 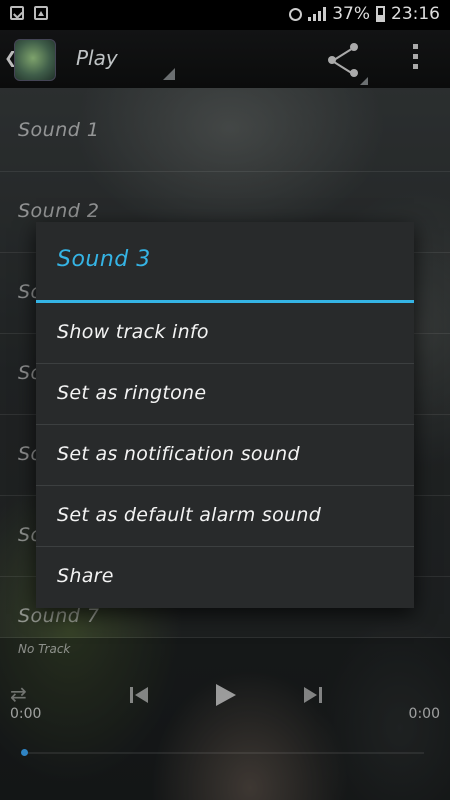 What do you see at coordinates (97, 58) in the screenshot?
I see `action-bar-title: Play` at bounding box center [97, 58].